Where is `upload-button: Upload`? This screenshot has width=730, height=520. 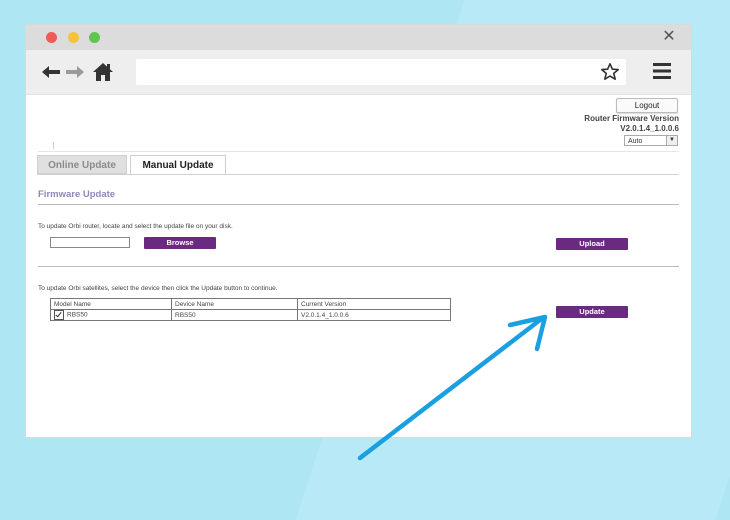
upload-button: Upload is located at coordinates (592, 244).